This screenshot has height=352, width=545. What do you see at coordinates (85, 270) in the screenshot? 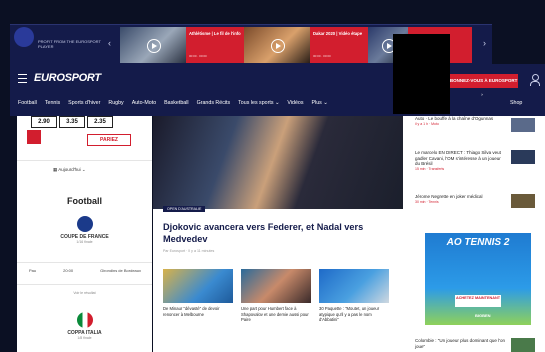
I see `match-row: Pau 20:00 Girondins de Bordeaux` at bounding box center [85, 270].